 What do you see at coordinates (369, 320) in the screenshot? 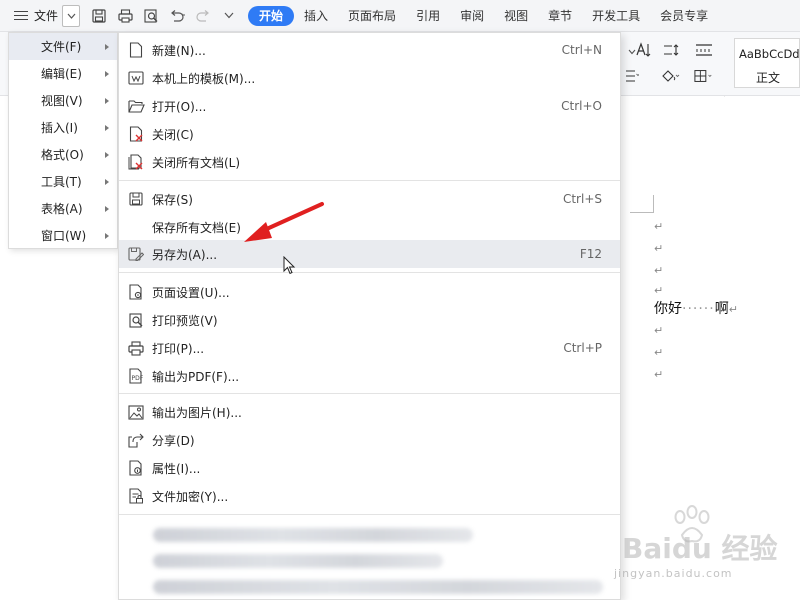
I see `menu-print-preview: 打印预览(V)` at bounding box center [369, 320].